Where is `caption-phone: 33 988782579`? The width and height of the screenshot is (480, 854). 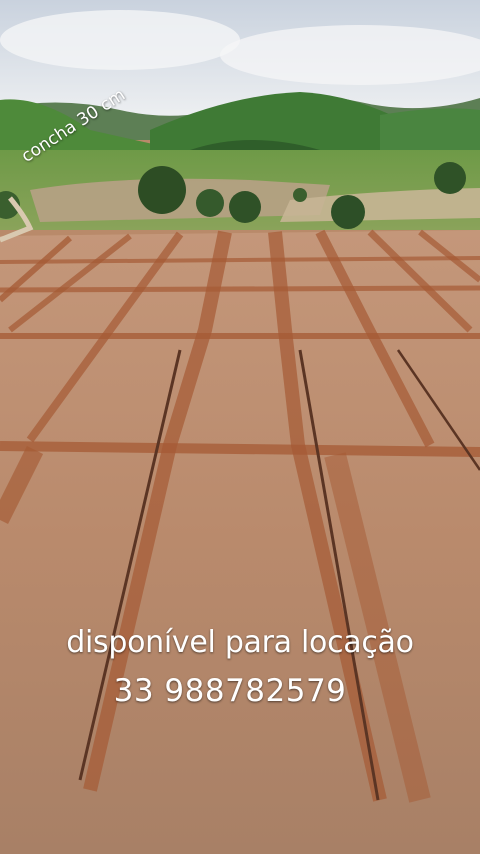
caption-phone: 33 988782579 is located at coordinates (230, 691).